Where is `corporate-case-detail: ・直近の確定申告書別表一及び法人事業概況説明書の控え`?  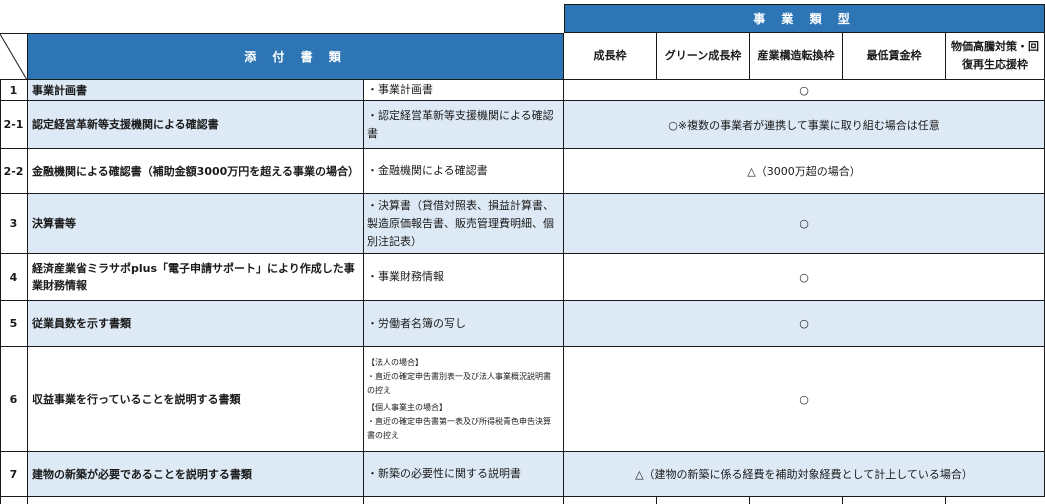
corporate-case-detail: ・直近の確定申告書別表一及び法人事業概況説明書の控え is located at coordinates (459, 383).